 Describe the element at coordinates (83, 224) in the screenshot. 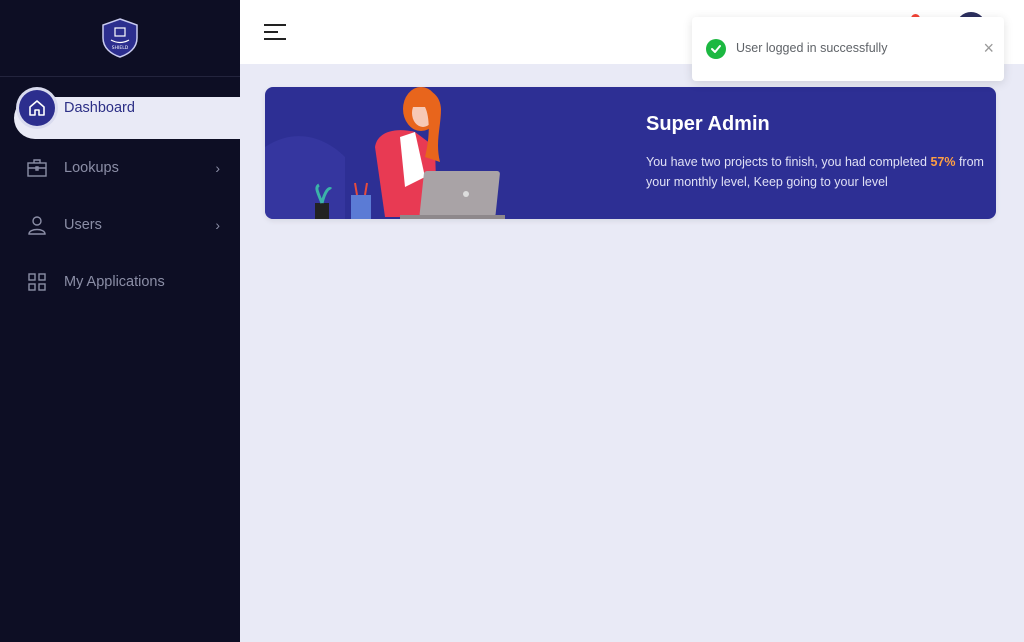

I see `sidebar-item-label: Users` at that location.